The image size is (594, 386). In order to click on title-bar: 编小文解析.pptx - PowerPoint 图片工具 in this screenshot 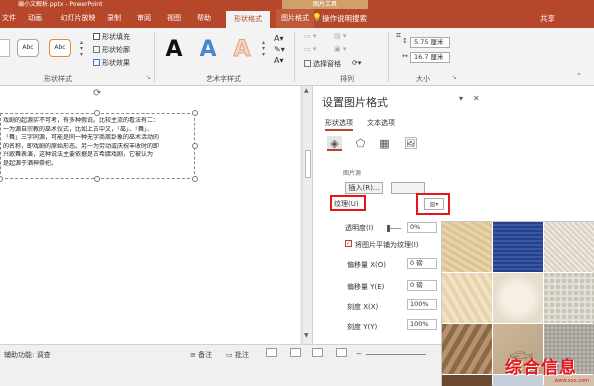, I will do `click(297, 4)`.